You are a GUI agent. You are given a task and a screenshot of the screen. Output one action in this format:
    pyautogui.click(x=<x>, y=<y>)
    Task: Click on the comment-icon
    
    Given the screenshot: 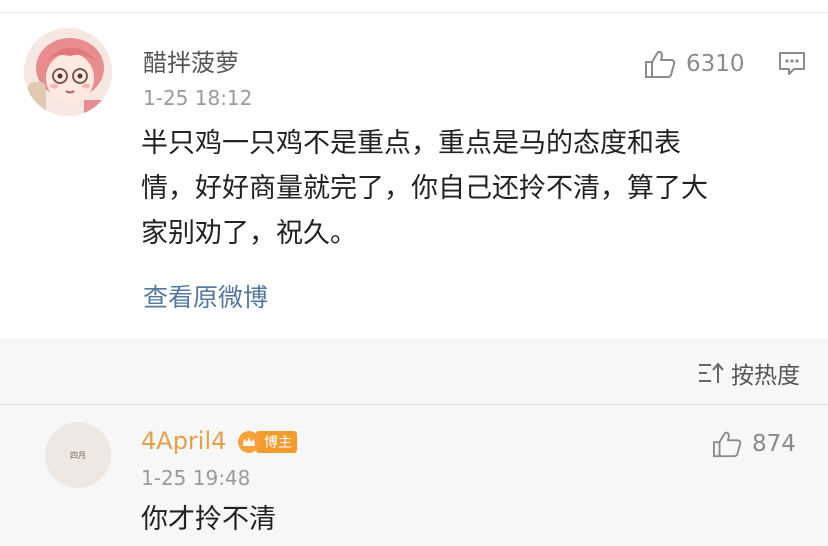 What is the action you would take?
    pyautogui.click(x=792, y=63)
    